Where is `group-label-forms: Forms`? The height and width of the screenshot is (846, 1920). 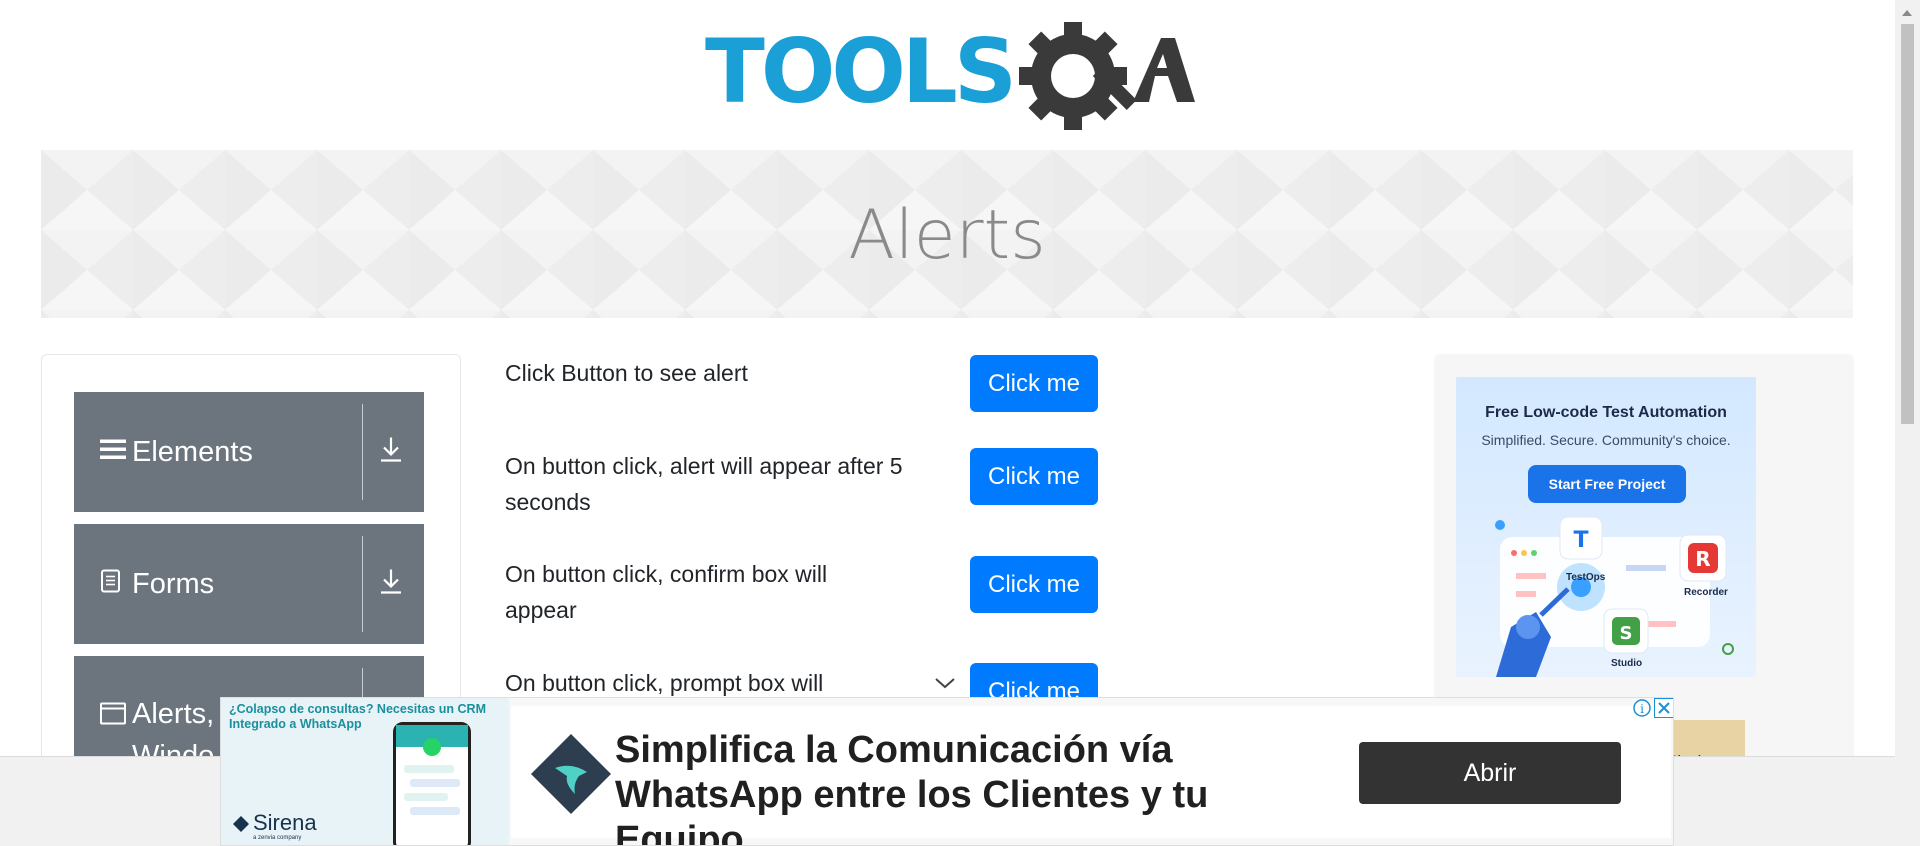
group-label-forms: Forms is located at coordinates (173, 584).